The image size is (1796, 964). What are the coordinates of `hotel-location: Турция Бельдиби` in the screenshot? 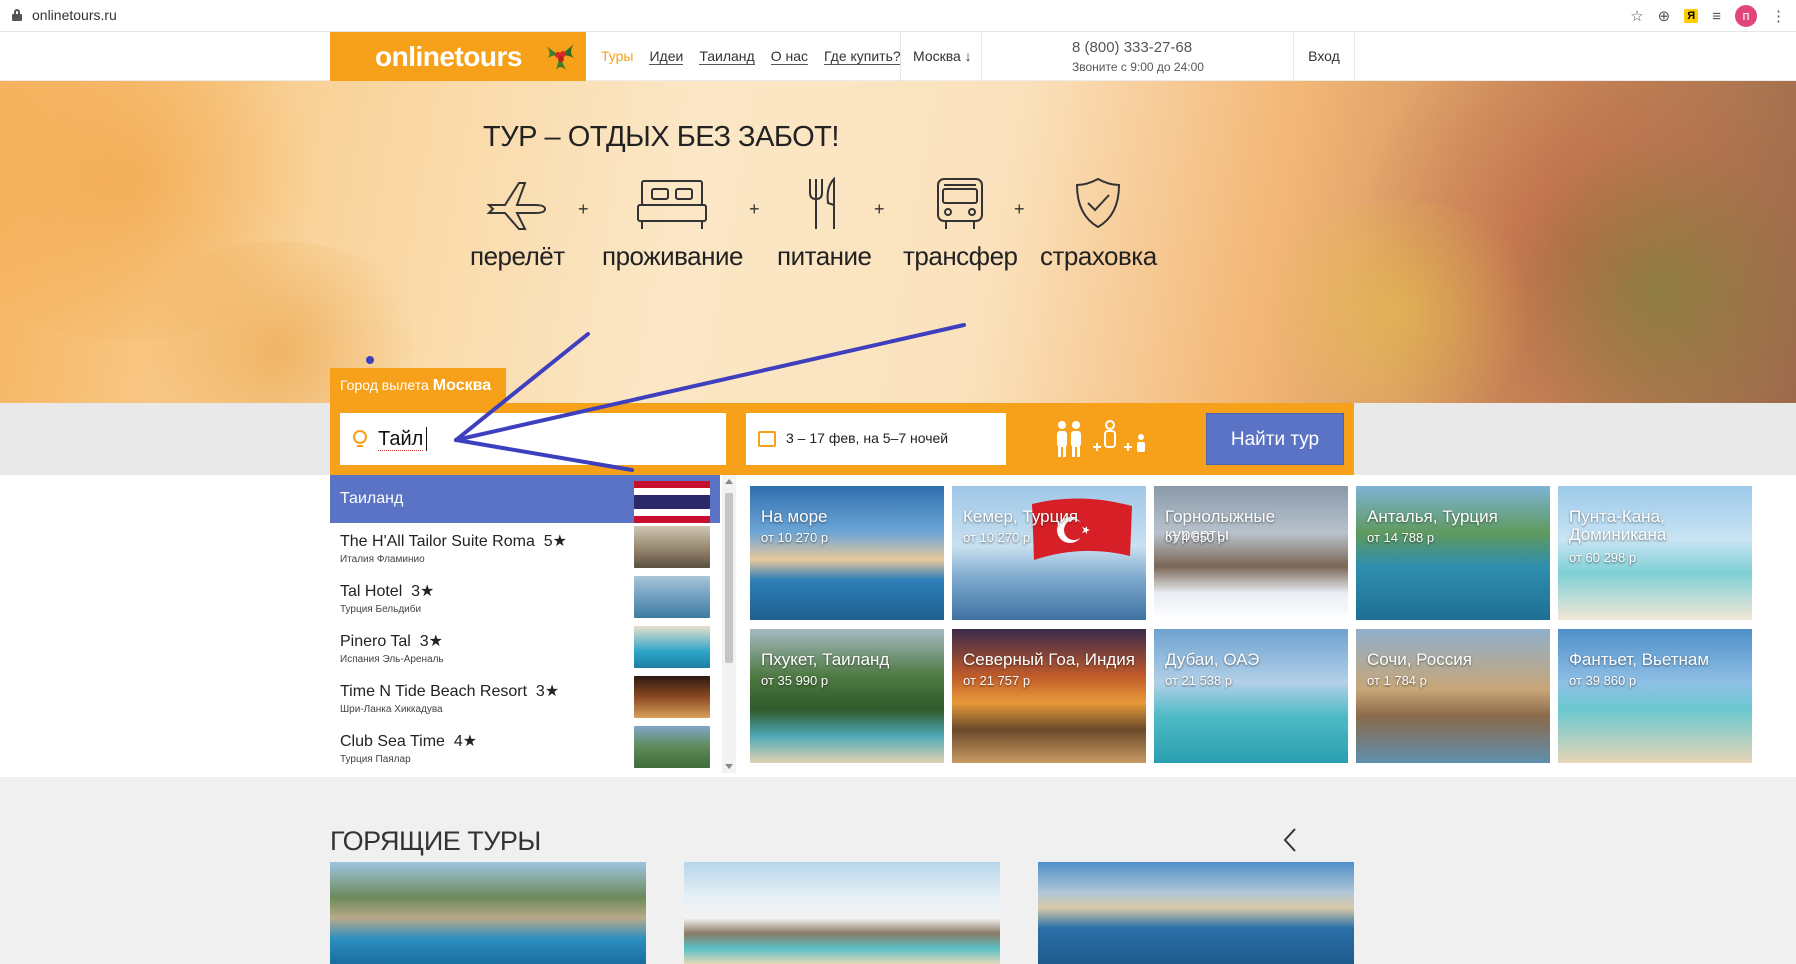 It's located at (381, 609).